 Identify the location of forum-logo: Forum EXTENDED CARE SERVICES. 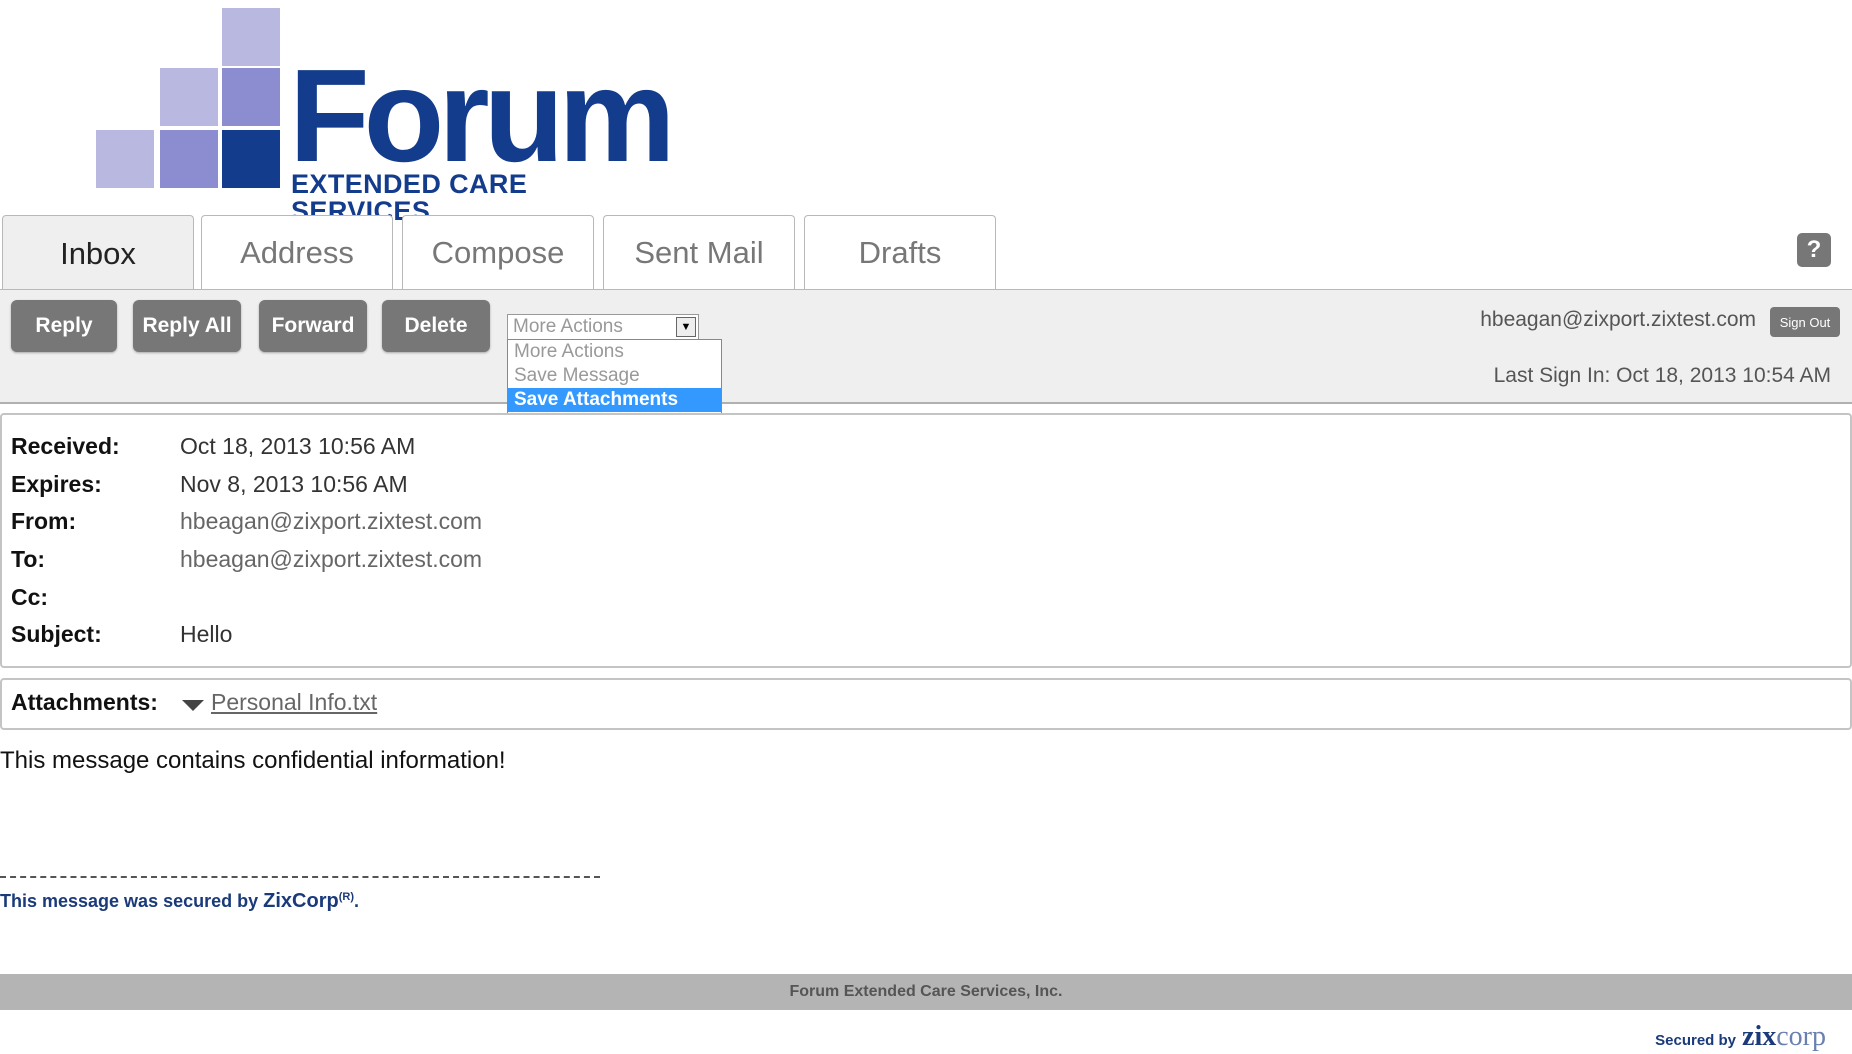
(386, 116).